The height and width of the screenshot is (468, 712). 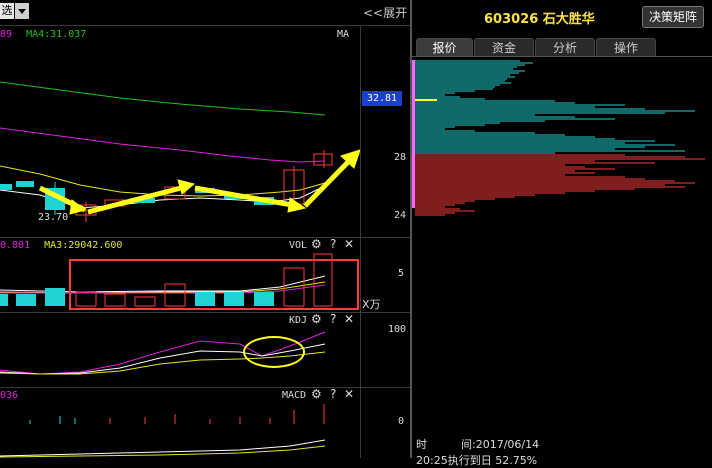 What do you see at coordinates (421, 444) in the screenshot?
I see `time-label: 时` at bounding box center [421, 444].